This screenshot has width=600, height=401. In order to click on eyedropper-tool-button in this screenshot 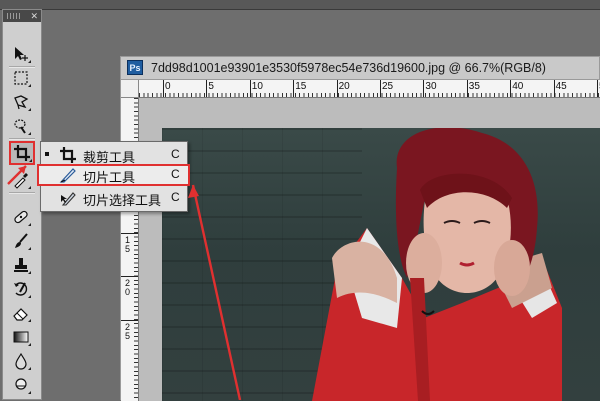, I will do `click(21, 180)`.